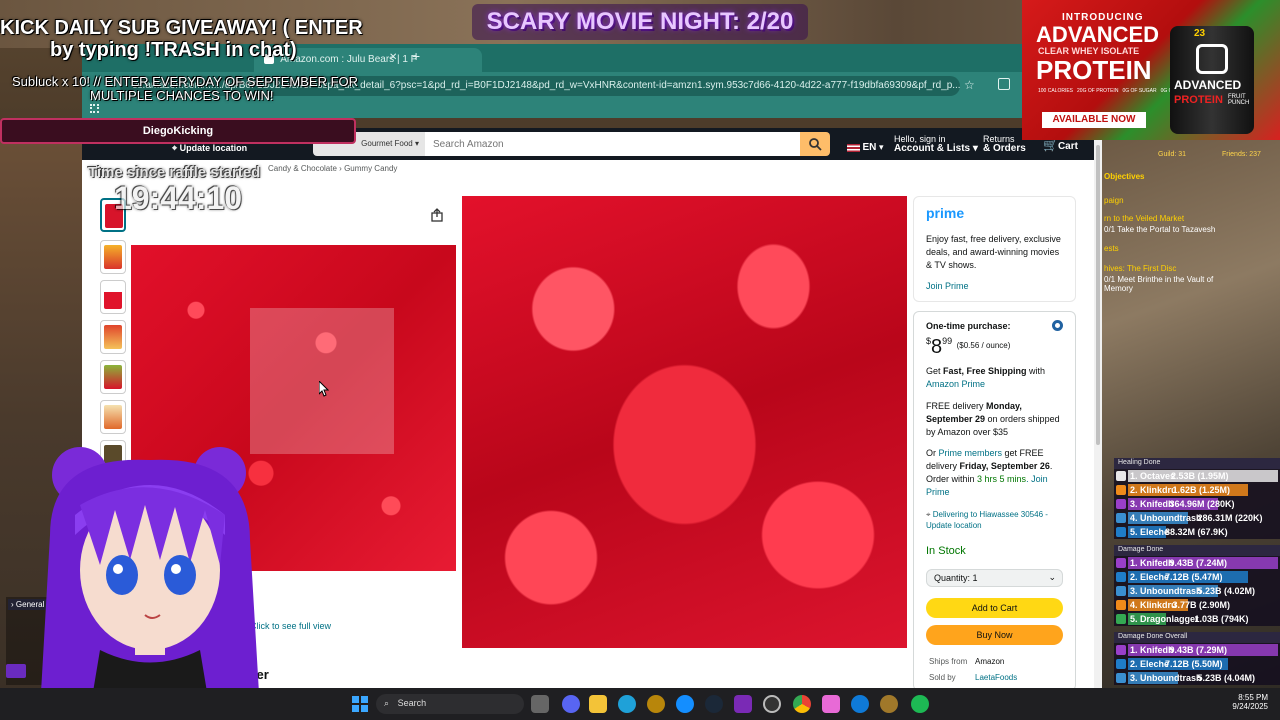  Describe the element at coordinates (1194, 577) in the screenshot. I see `meter-player-value: 7.12B (5.47M)` at that location.